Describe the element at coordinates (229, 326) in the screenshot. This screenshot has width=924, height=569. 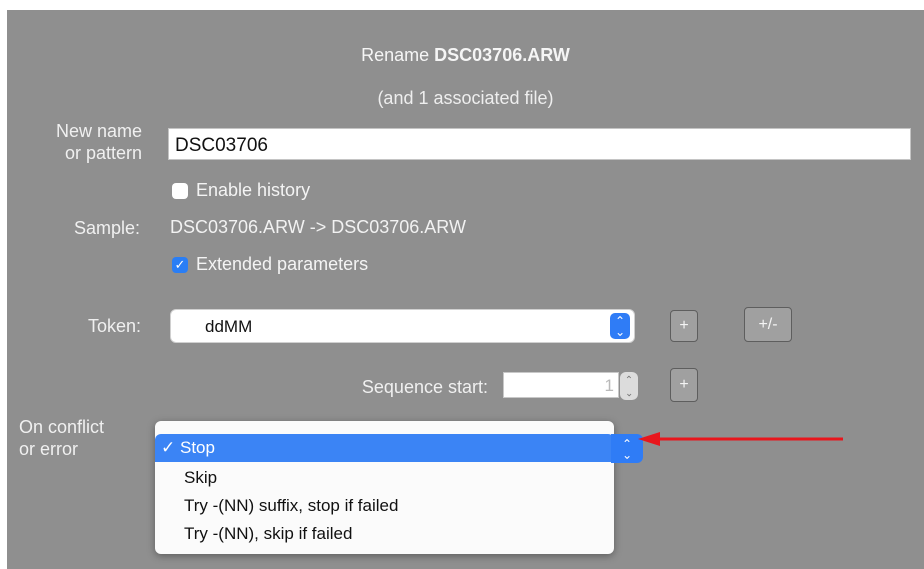
I see `token-selected-value: ddMM` at that location.